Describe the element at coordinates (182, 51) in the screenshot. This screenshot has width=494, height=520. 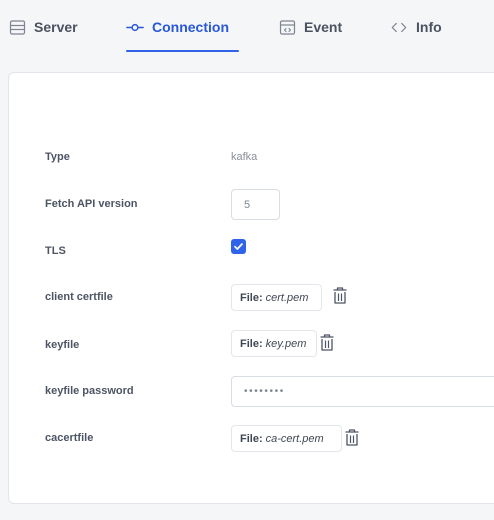
I see `active-tab-indicator` at that location.